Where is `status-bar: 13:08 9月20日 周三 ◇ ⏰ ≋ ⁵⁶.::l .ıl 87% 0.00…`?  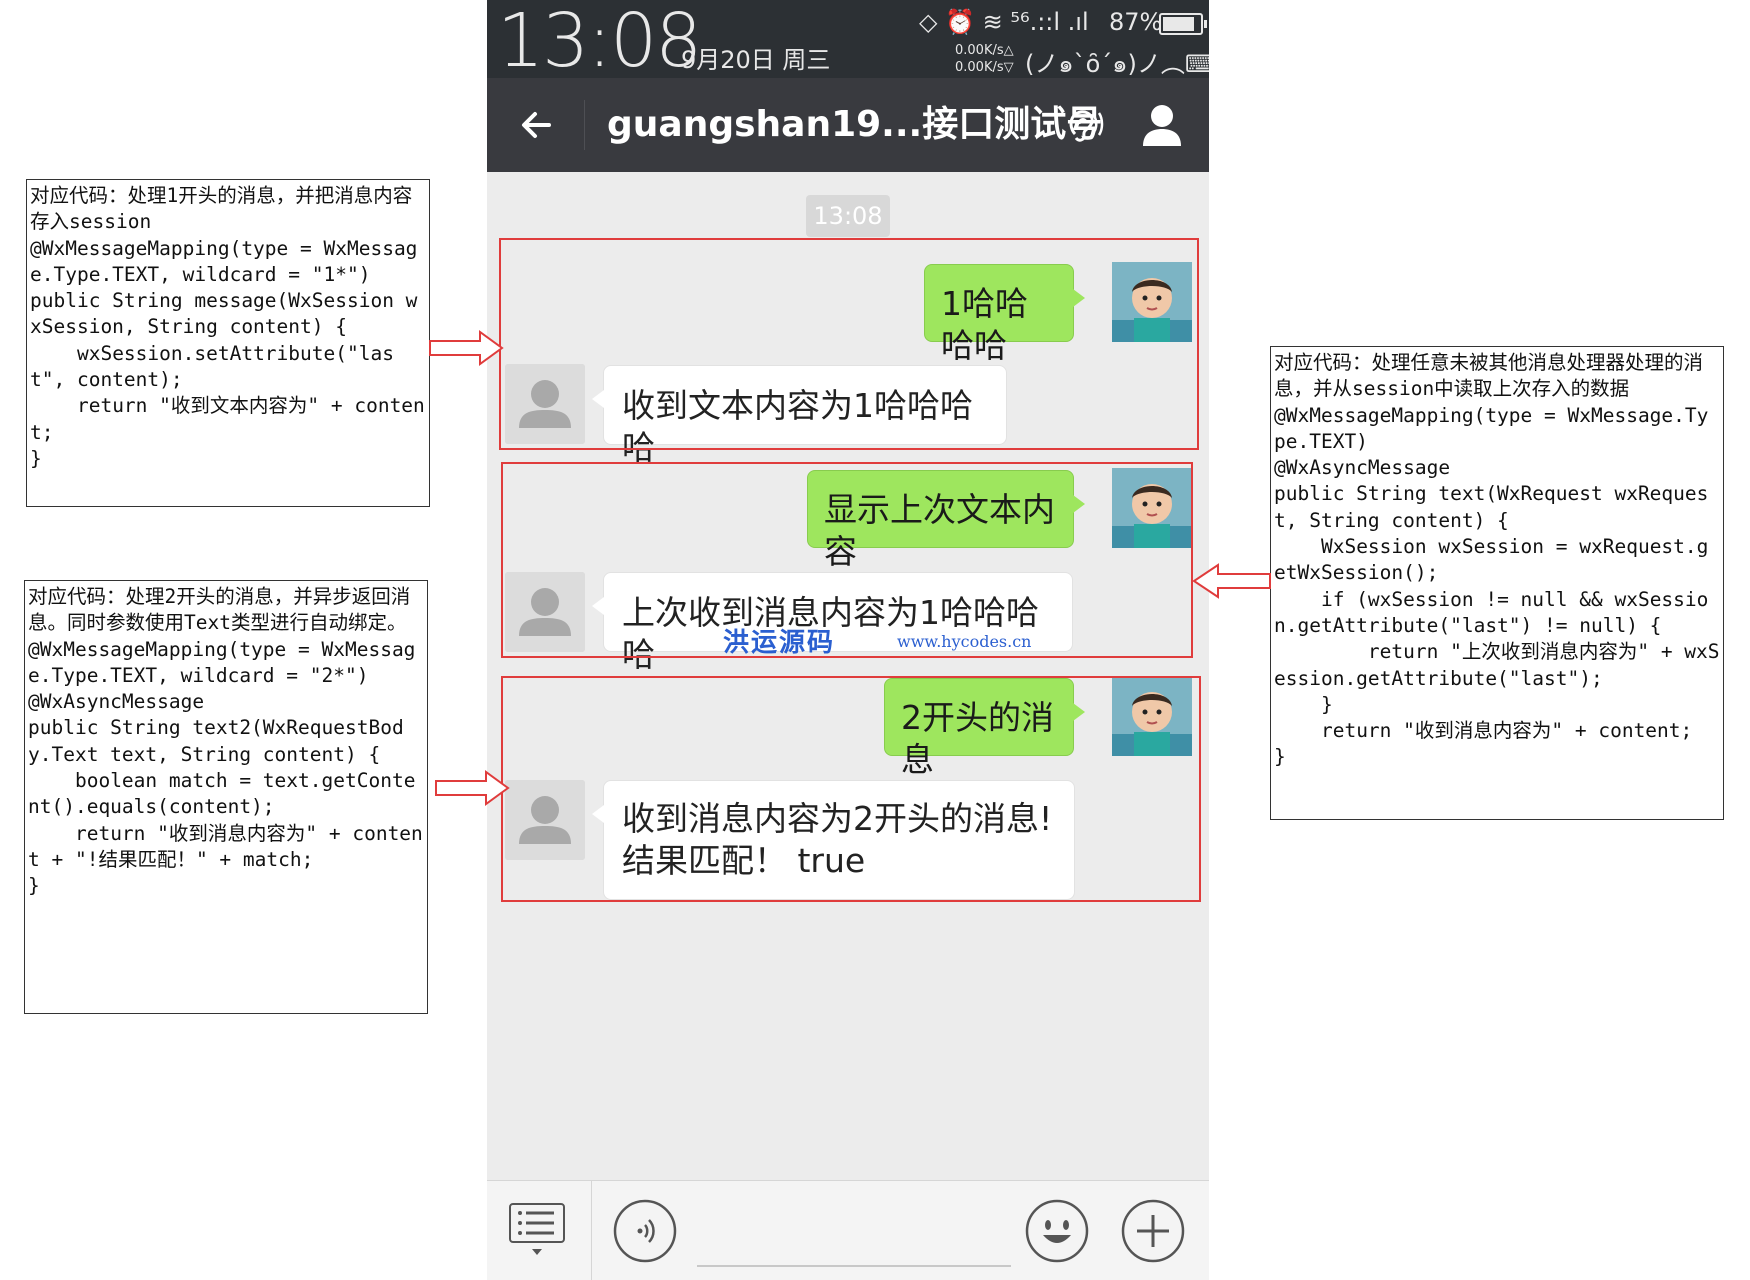
status-bar: 13:08 9月20日 周三 ◇ ⏰ ≋ ⁵⁶.::l .ıl 87% 0.00… is located at coordinates (848, 42).